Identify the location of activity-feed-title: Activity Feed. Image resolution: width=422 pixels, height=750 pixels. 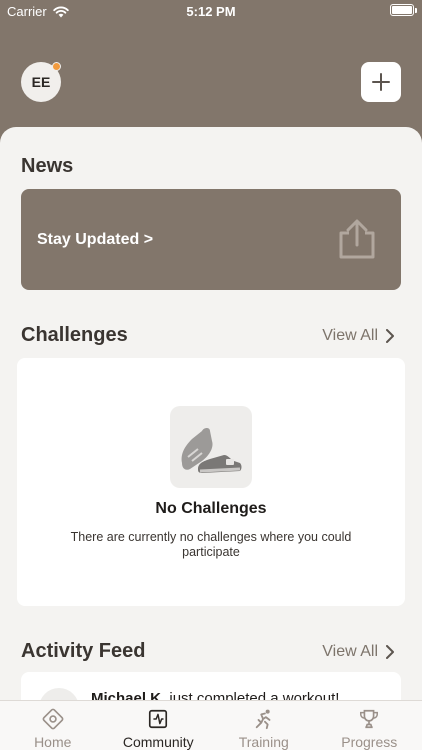
(83, 651).